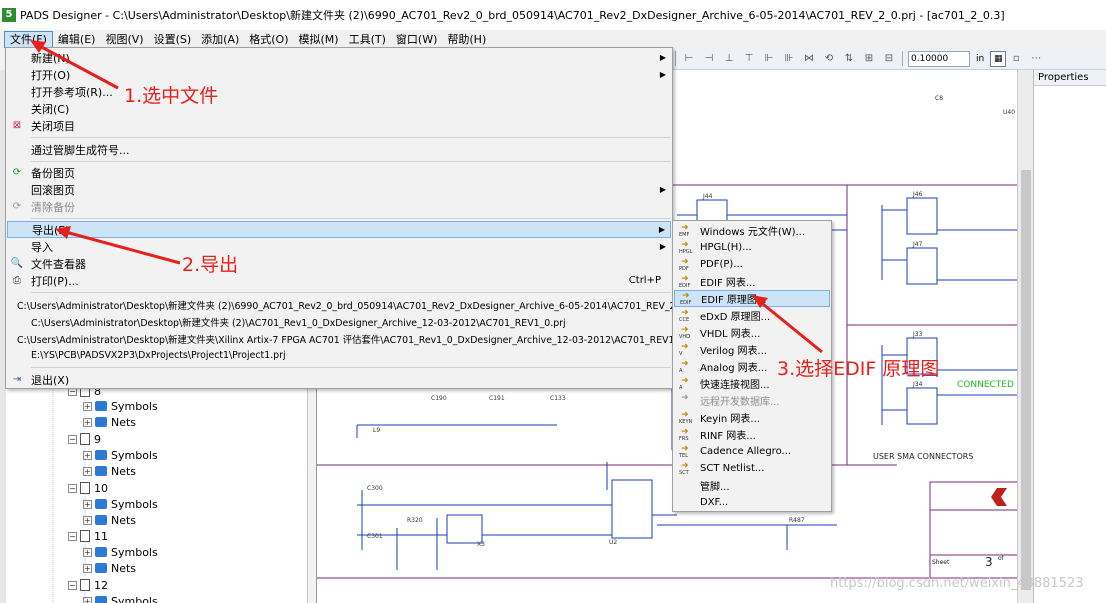 This screenshot has width=1106, height=603. I want to click on rotate-icon: ⟲, so click(829, 59).